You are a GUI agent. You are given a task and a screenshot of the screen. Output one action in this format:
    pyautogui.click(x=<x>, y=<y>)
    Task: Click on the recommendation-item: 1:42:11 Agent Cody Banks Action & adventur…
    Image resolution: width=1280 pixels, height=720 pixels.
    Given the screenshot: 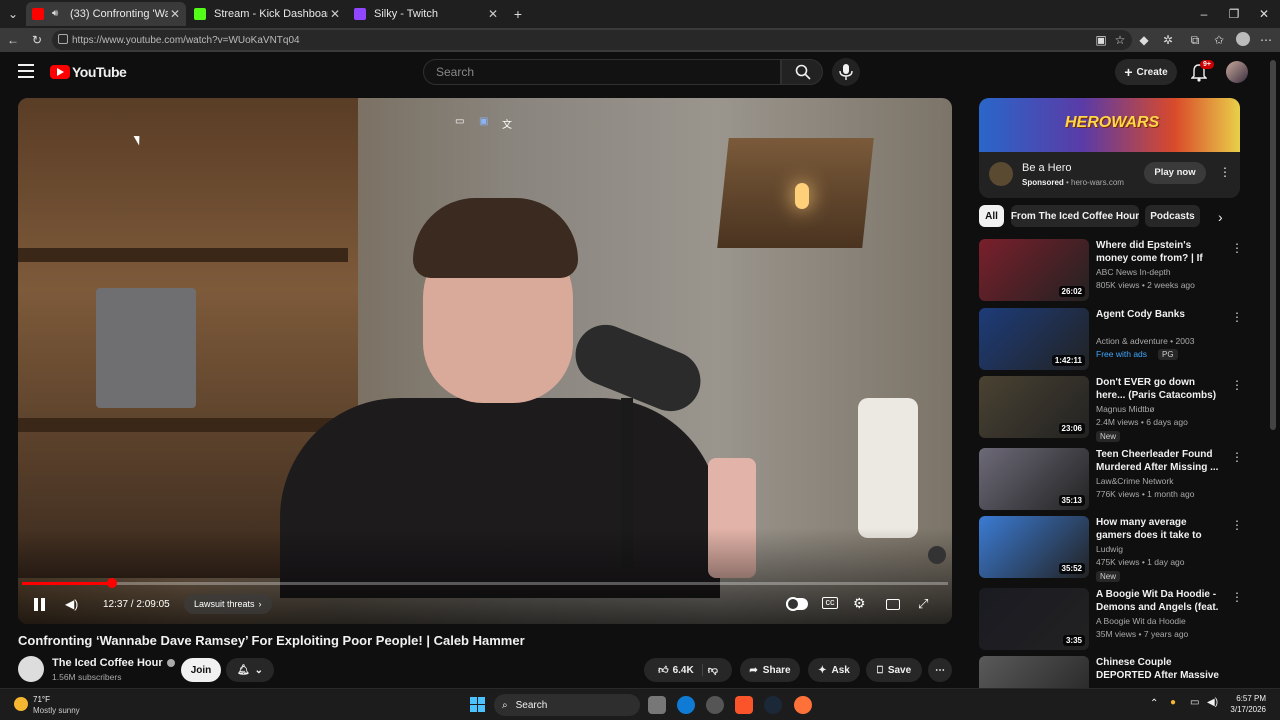 What is the action you would take?
    pyautogui.click(x=1124, y=340)
    